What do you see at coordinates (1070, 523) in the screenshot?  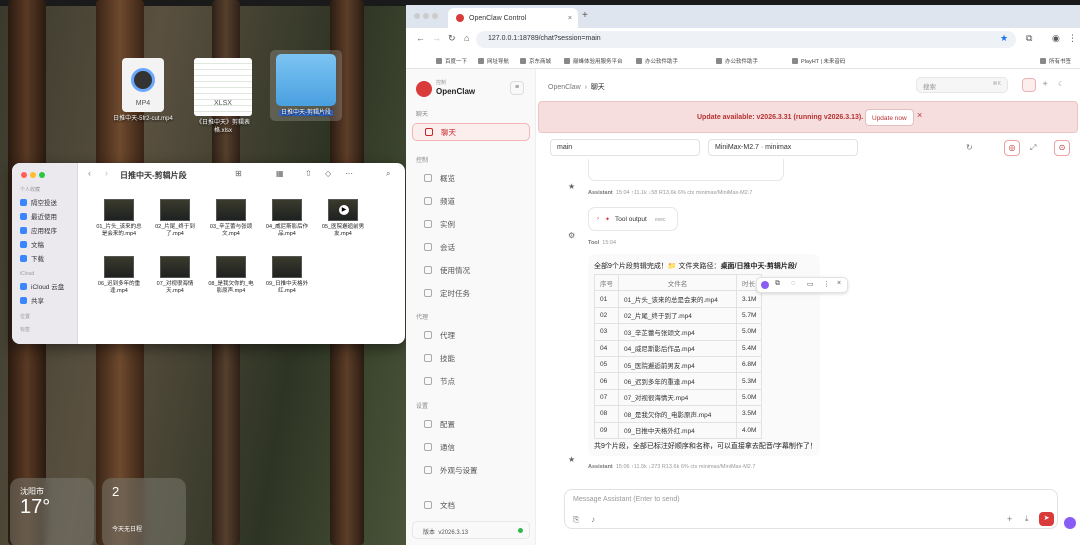 I see `ai-assistant-icon` at bounding box center [1070, 523].